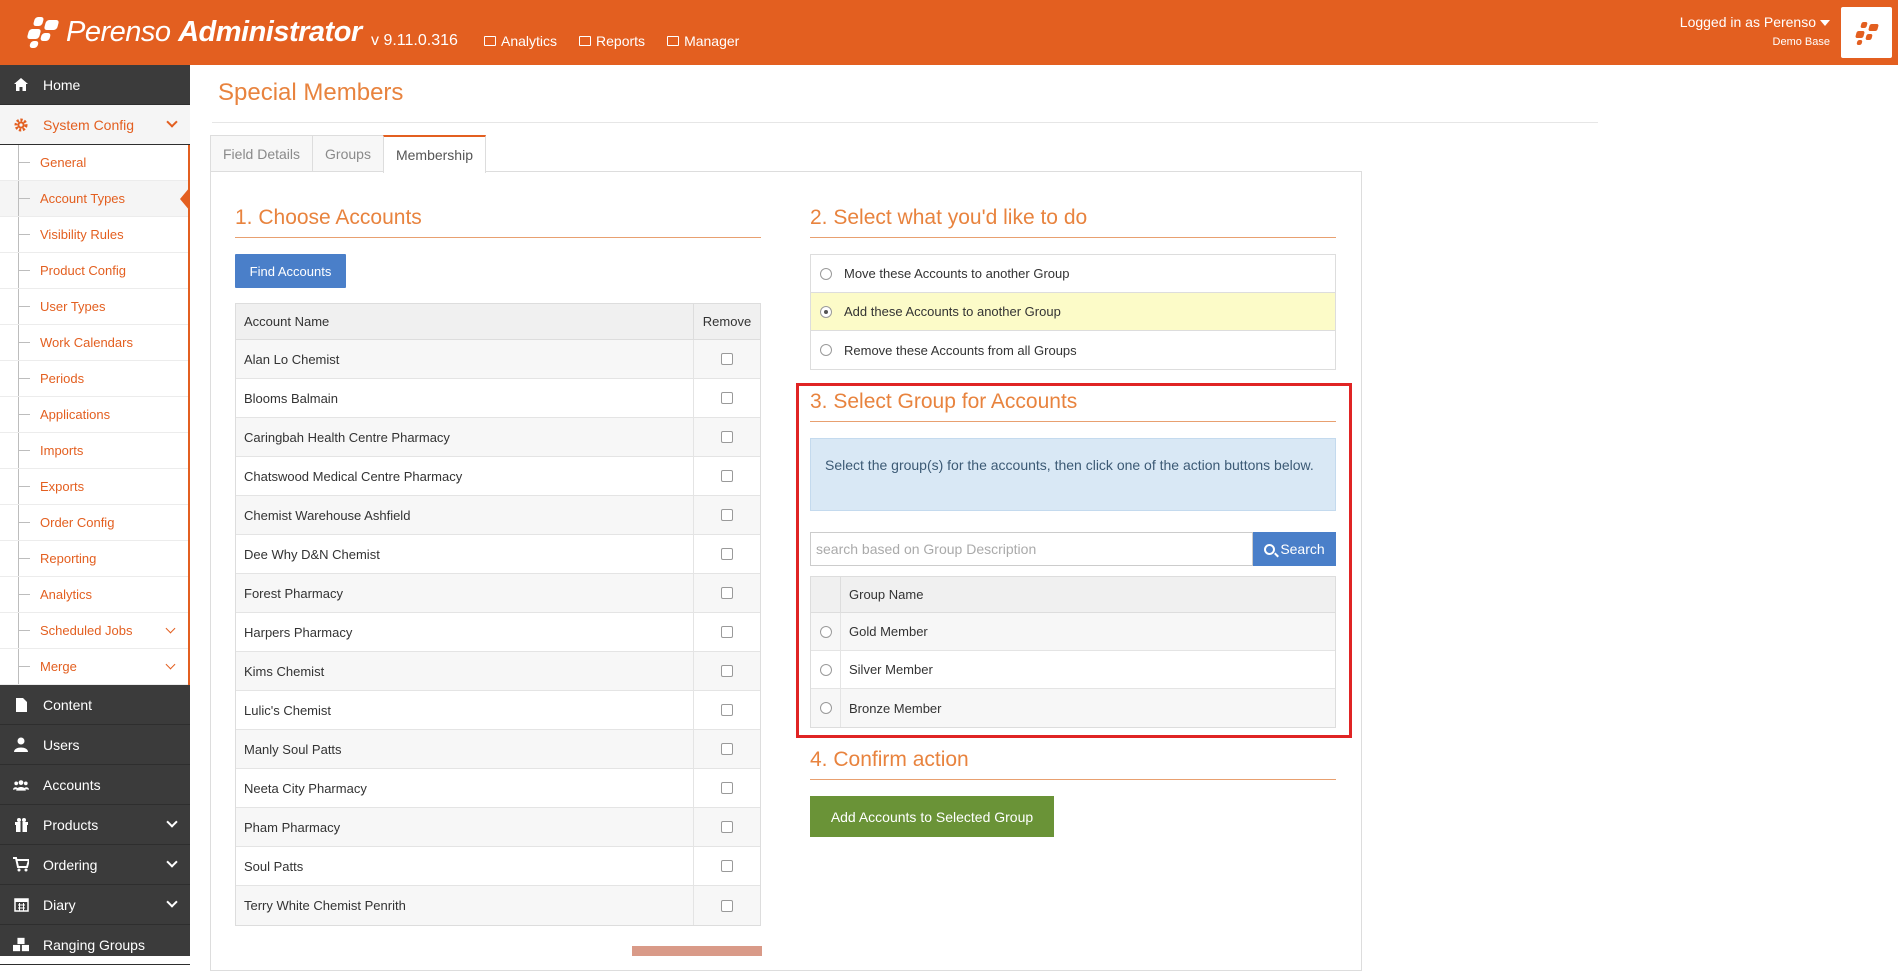  Describe the element at coordinates (94, 379) in the screenshot. I see `sidebar-subitem-periods: Periods` at that location.